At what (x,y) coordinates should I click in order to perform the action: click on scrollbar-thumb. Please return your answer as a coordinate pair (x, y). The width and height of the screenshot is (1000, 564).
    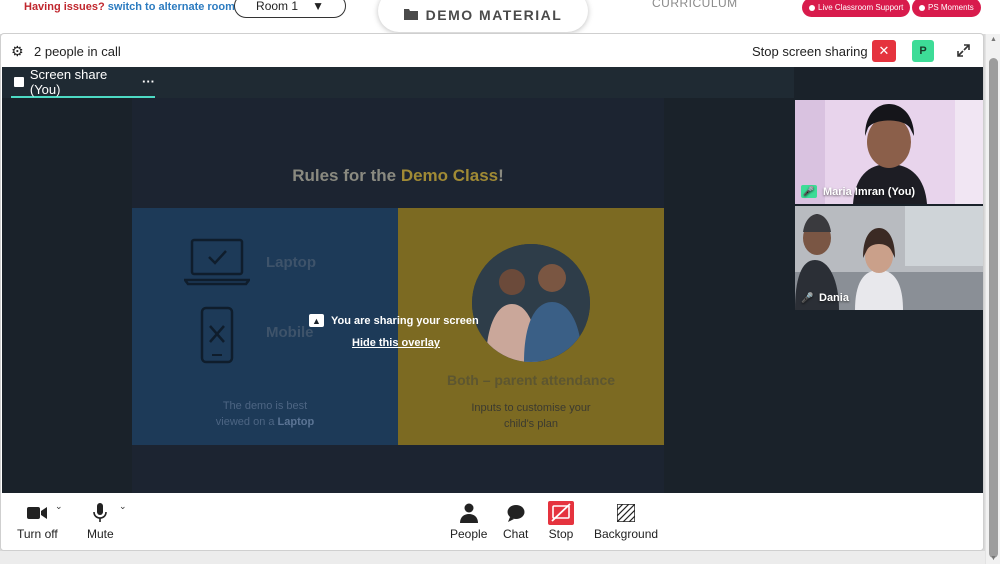
    Looking at the image, I should click on (993, 308).